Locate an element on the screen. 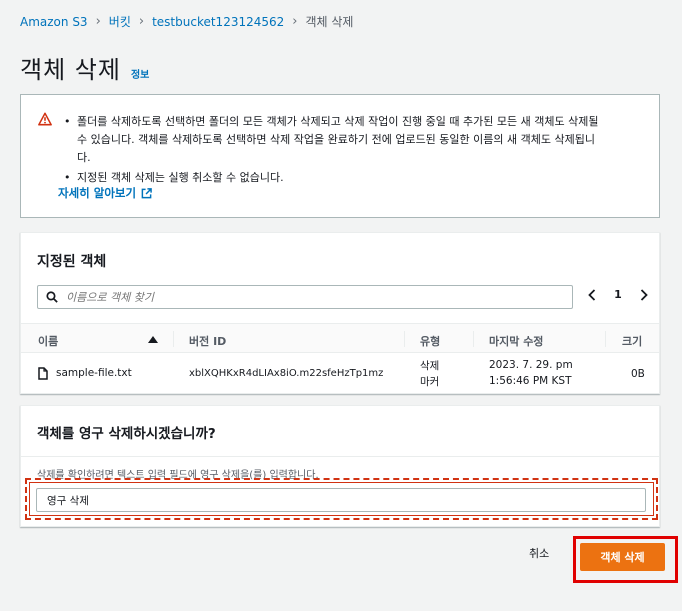 This screenshot has width=682, height=611. object-modified-line2: 1:56:46 PM KST is located at coordinates (530, 381).